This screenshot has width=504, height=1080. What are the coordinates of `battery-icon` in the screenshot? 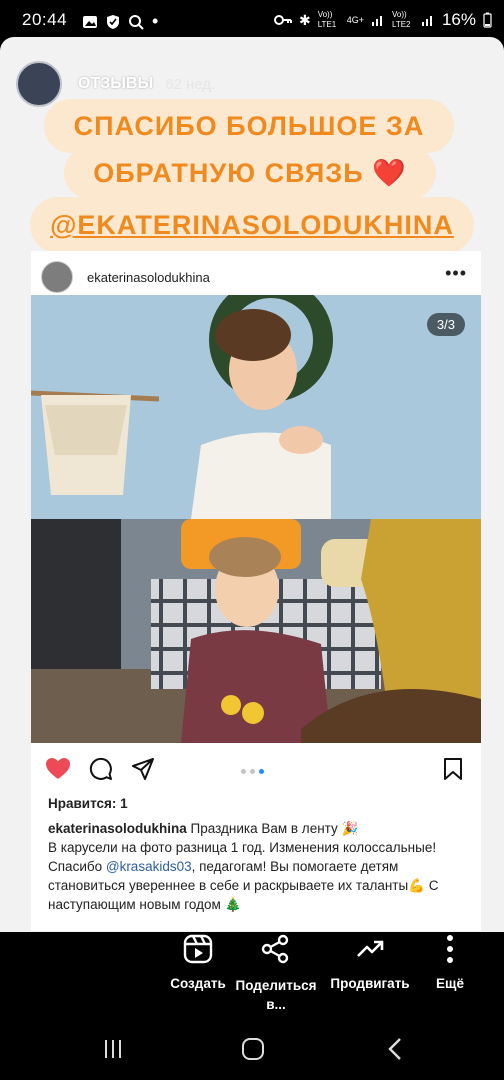 It's located at (487, 20).